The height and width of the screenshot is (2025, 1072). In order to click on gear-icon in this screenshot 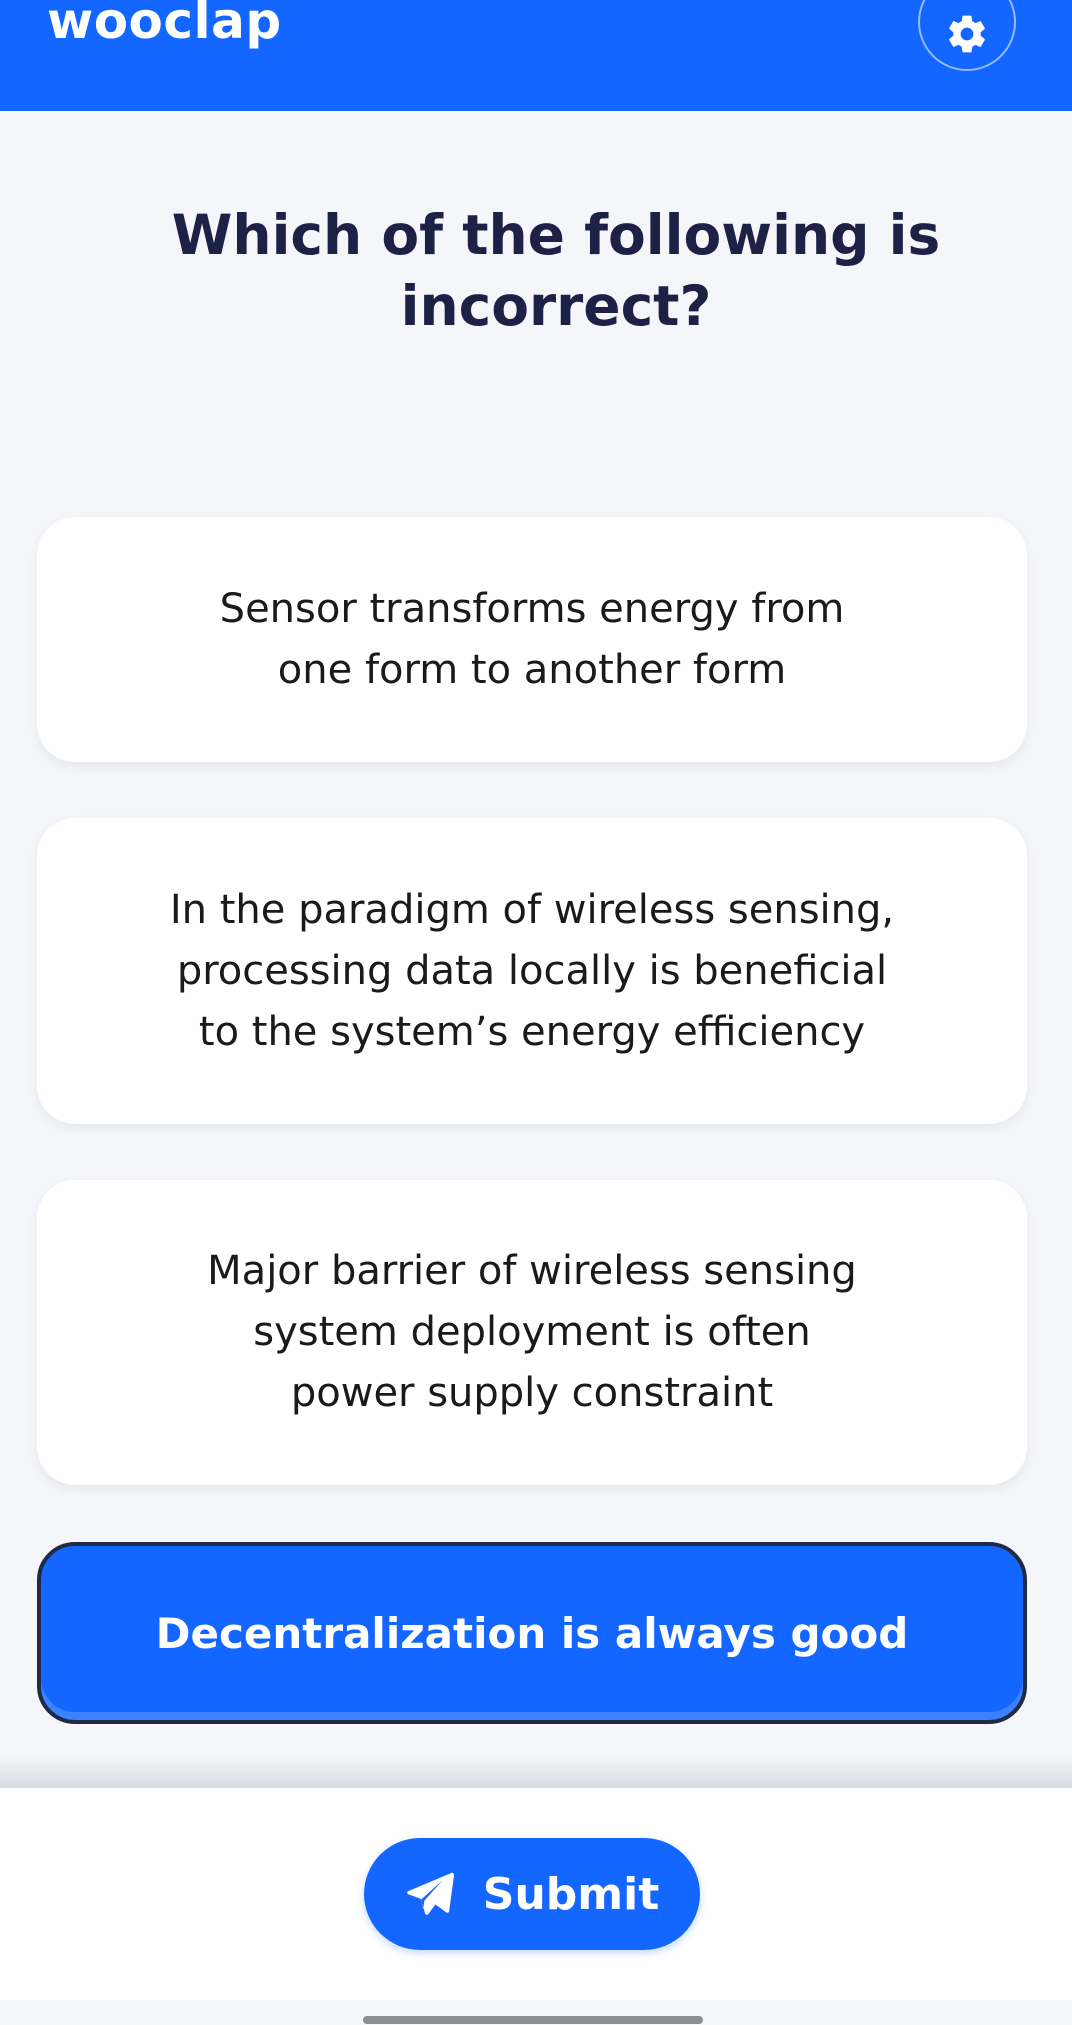, I will do `click(967, 34)`.